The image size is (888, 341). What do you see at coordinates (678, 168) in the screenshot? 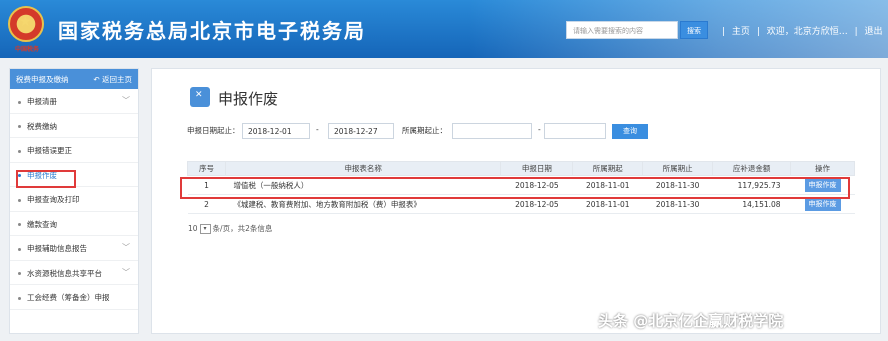
I see `col-header-period-to: 所属期止` at bounding box center [678, 168].